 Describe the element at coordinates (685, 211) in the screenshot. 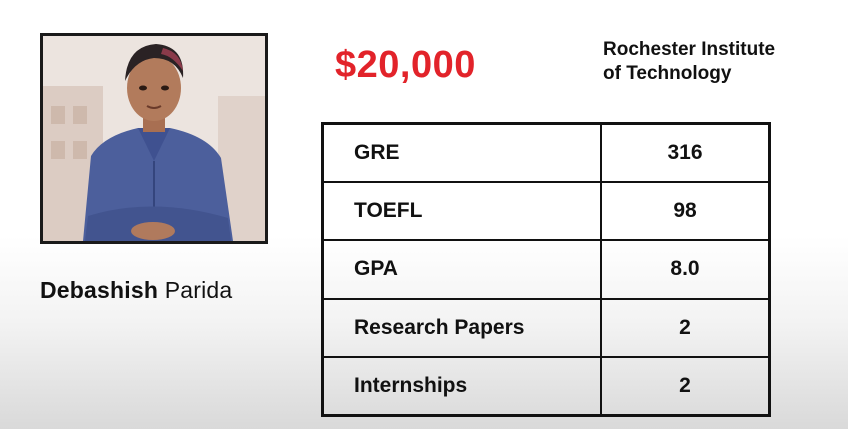

I see `stat-value: 98` at that location.